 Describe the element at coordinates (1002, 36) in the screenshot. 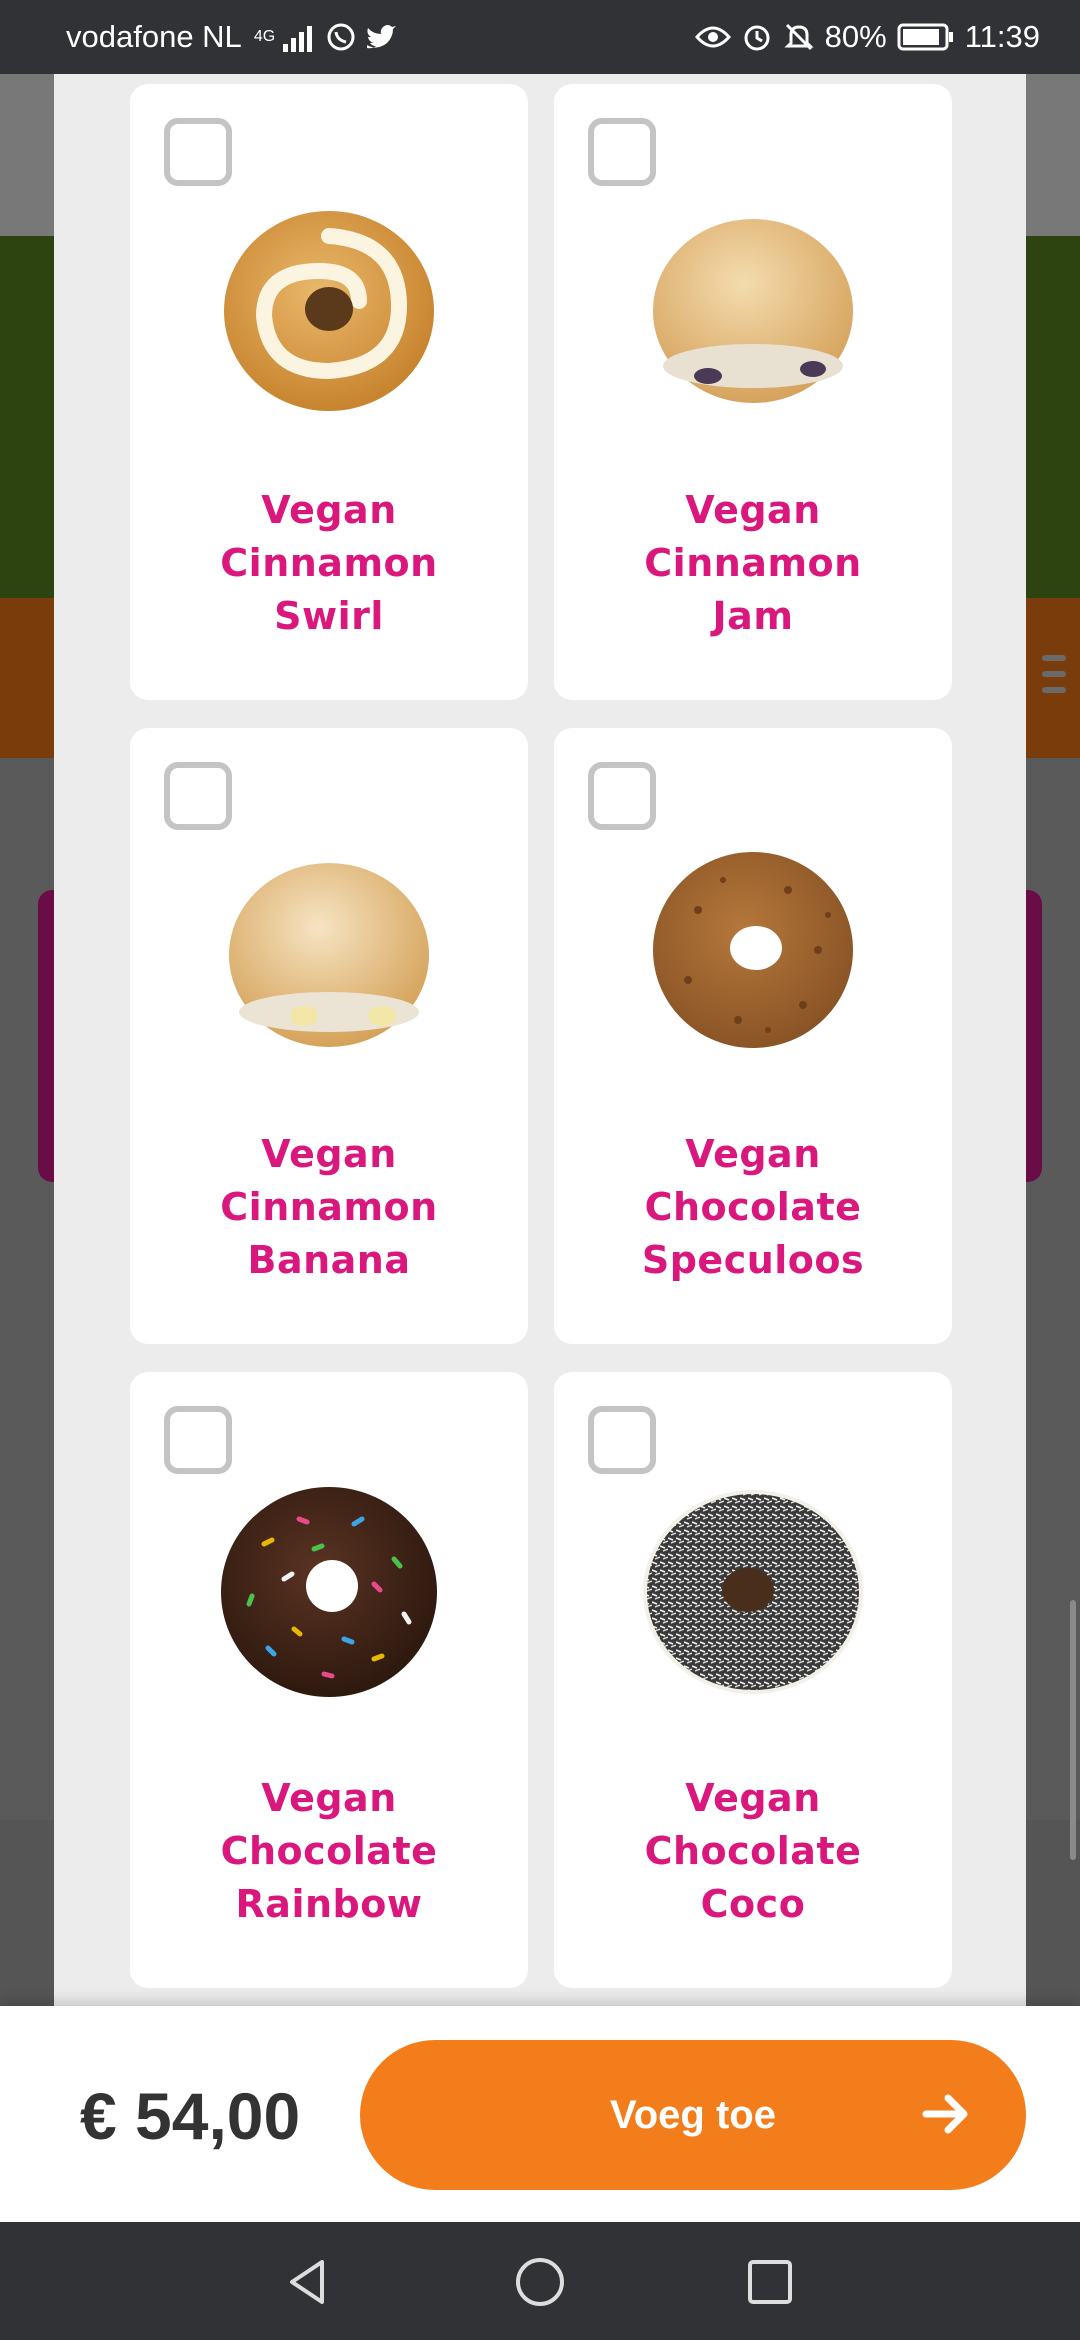

I see `clock: 11:39` at that location.